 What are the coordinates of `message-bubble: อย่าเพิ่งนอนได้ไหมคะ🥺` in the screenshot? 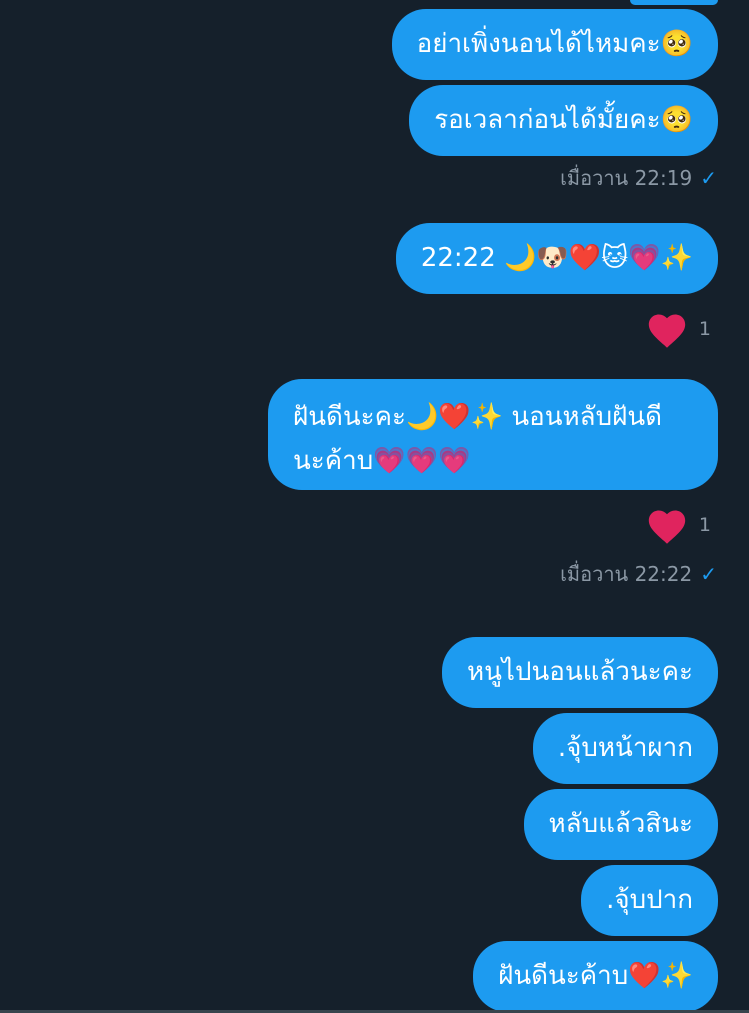 It's located at (554, 44).